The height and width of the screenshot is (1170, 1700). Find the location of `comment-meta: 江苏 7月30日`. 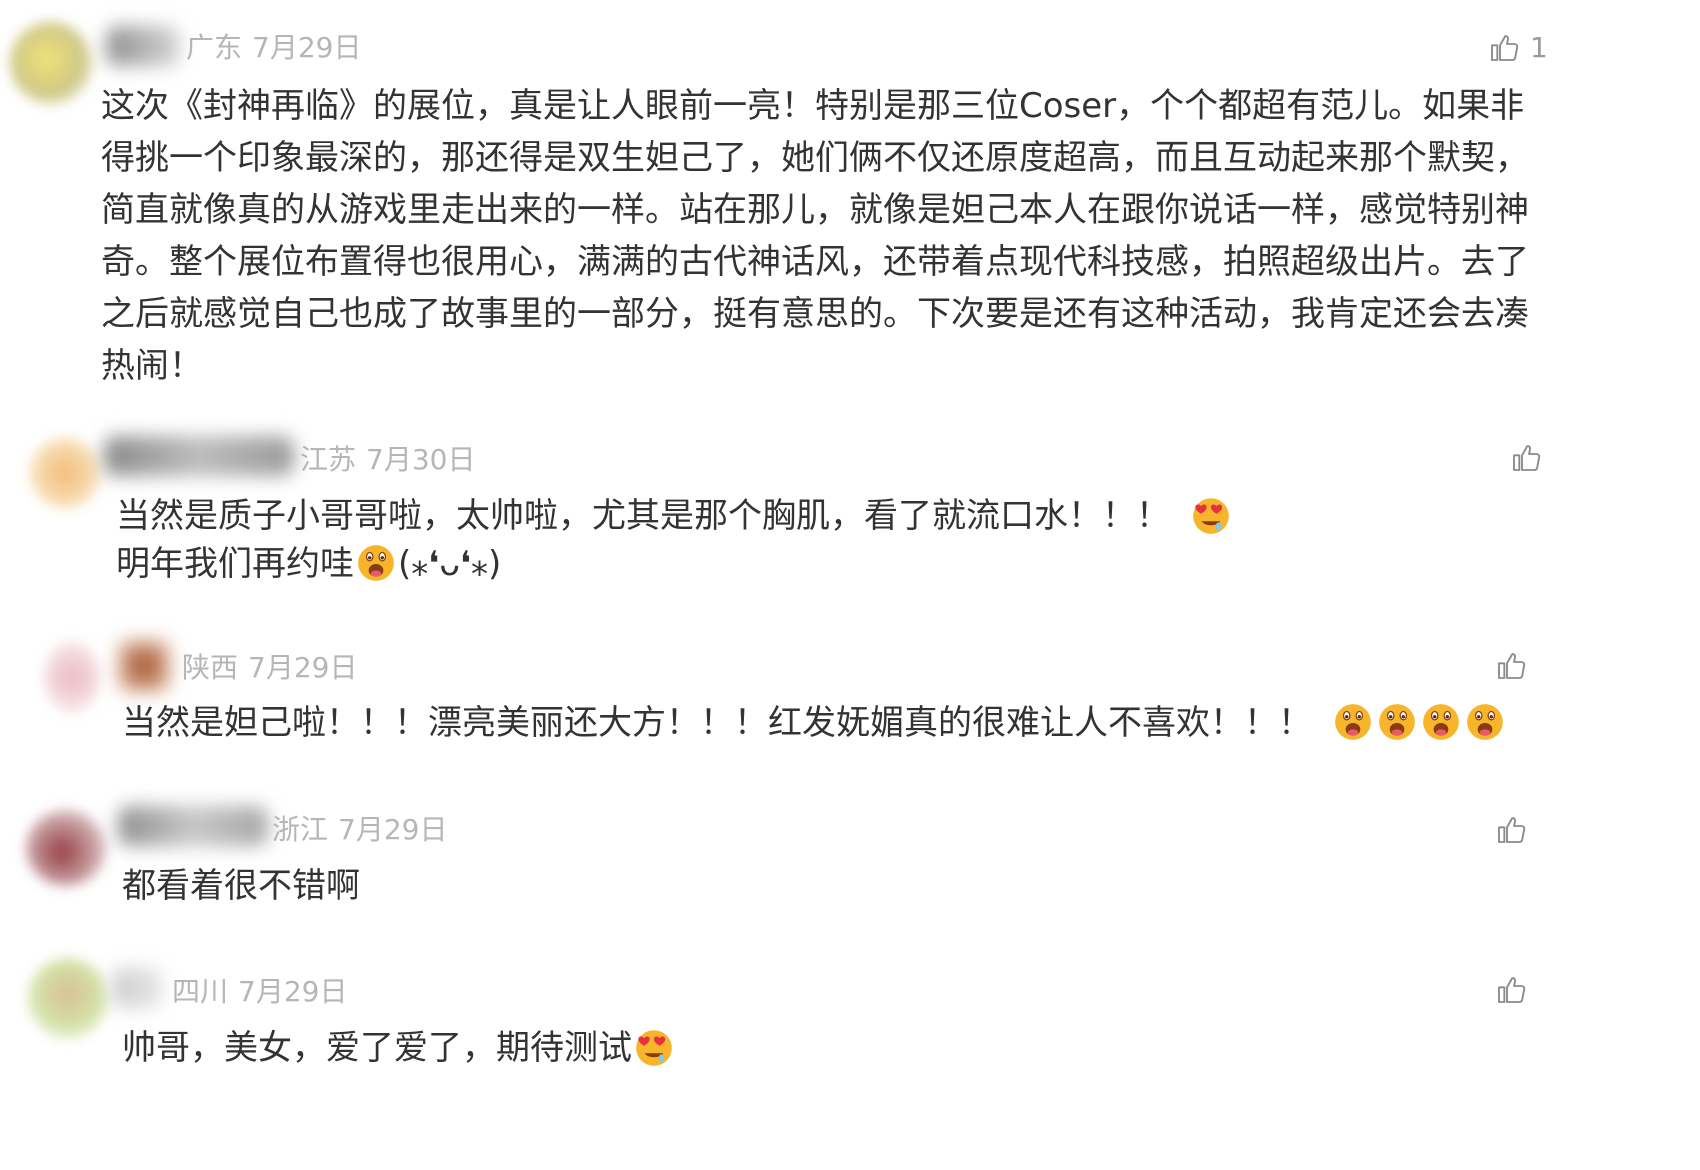

comment-meta: 江苏 7月30日 is located at coordinates (387, 460).